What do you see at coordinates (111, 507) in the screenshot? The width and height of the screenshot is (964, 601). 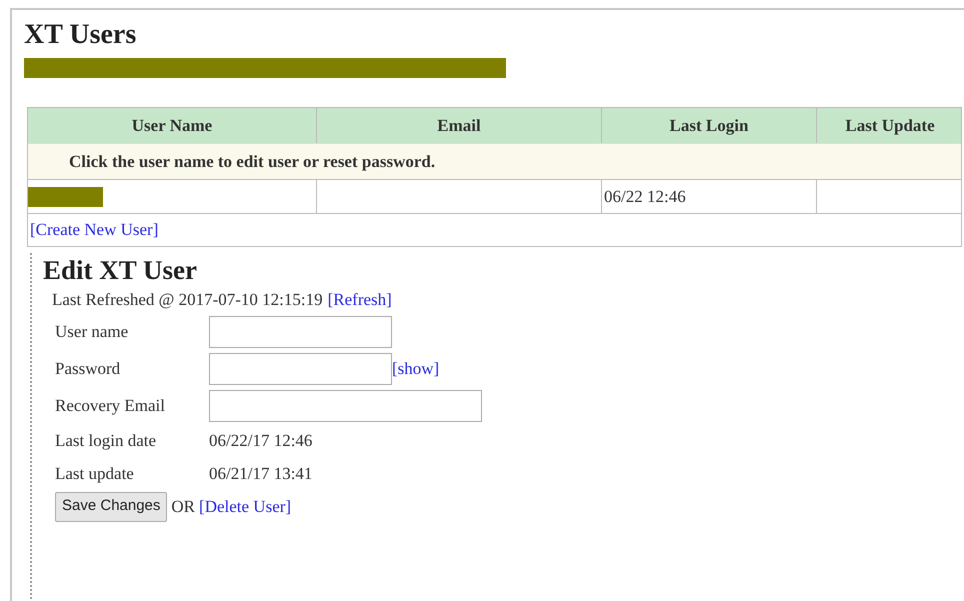 I see `save-button: Save Changes` at bounding box center [111, 507].